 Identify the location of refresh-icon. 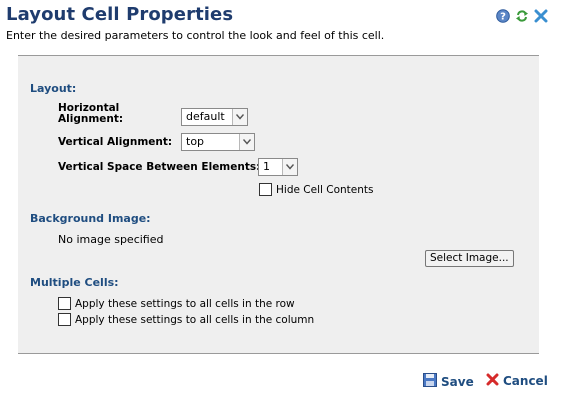
(522, 16).